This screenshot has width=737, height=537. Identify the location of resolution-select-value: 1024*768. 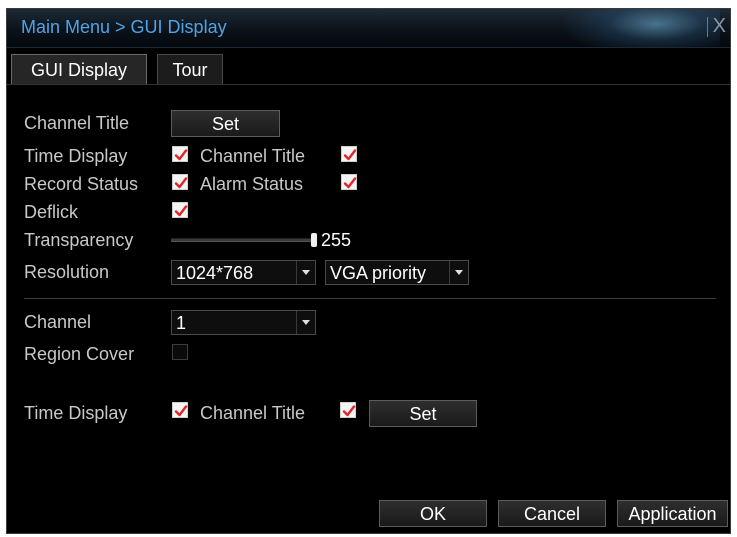
(215, 273).